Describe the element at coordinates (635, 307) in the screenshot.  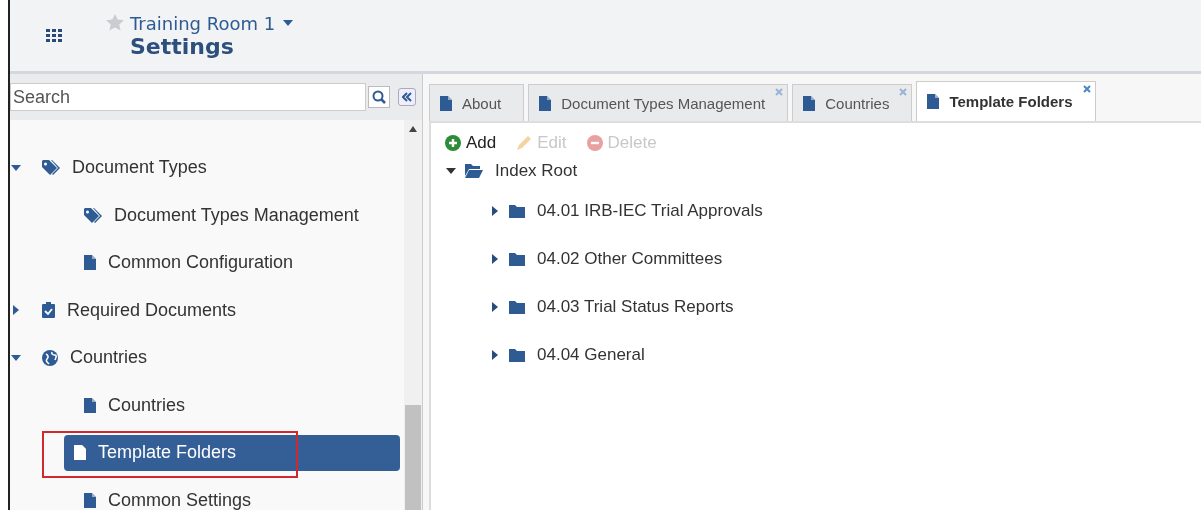
I see `folder-label: 04.03 Trial Status Reports` at that location.